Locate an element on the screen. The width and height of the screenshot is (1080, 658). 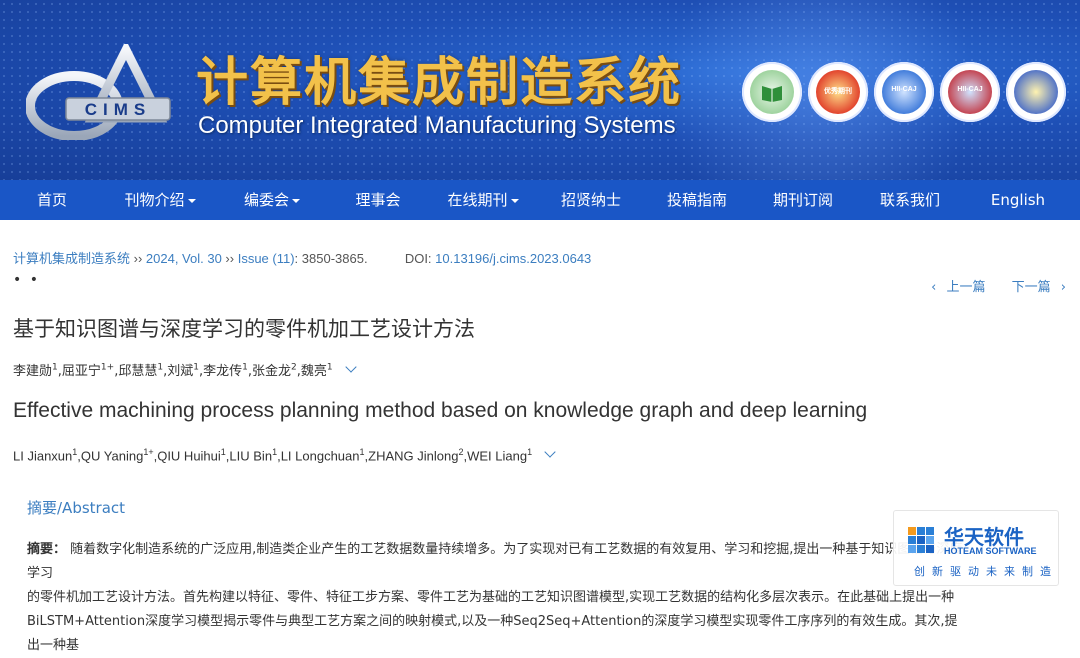
page-range: : 3850-3865. is located at coordinates (331, 258).